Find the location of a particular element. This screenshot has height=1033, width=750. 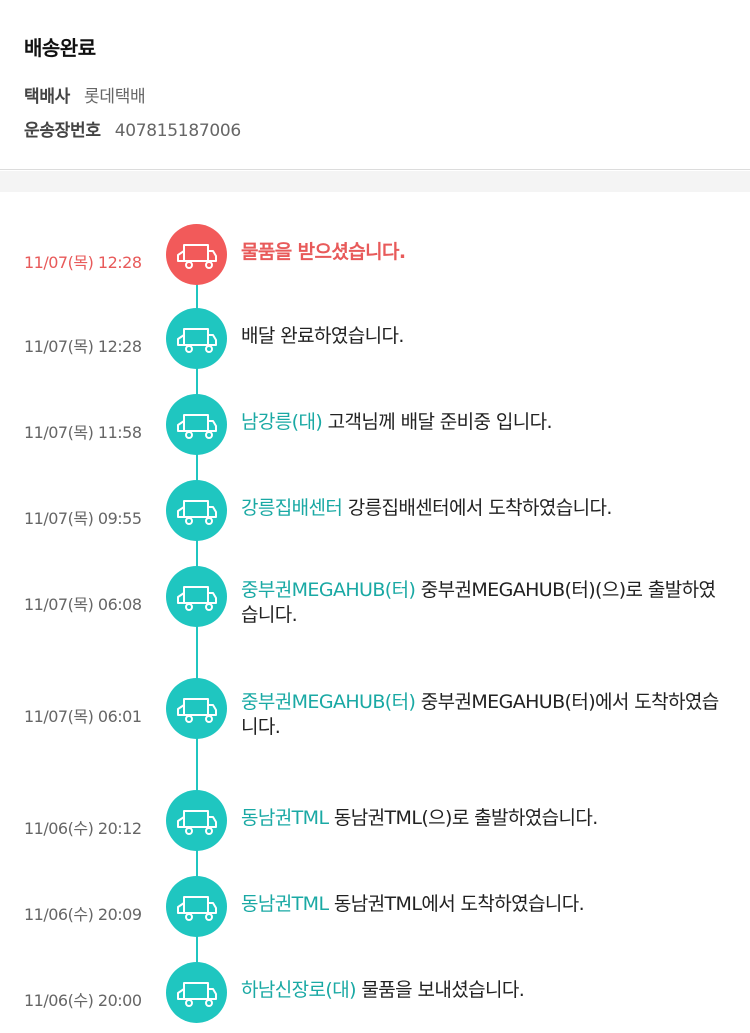

carrier-value: 롯데택배 is located at coordinates (115, 97).